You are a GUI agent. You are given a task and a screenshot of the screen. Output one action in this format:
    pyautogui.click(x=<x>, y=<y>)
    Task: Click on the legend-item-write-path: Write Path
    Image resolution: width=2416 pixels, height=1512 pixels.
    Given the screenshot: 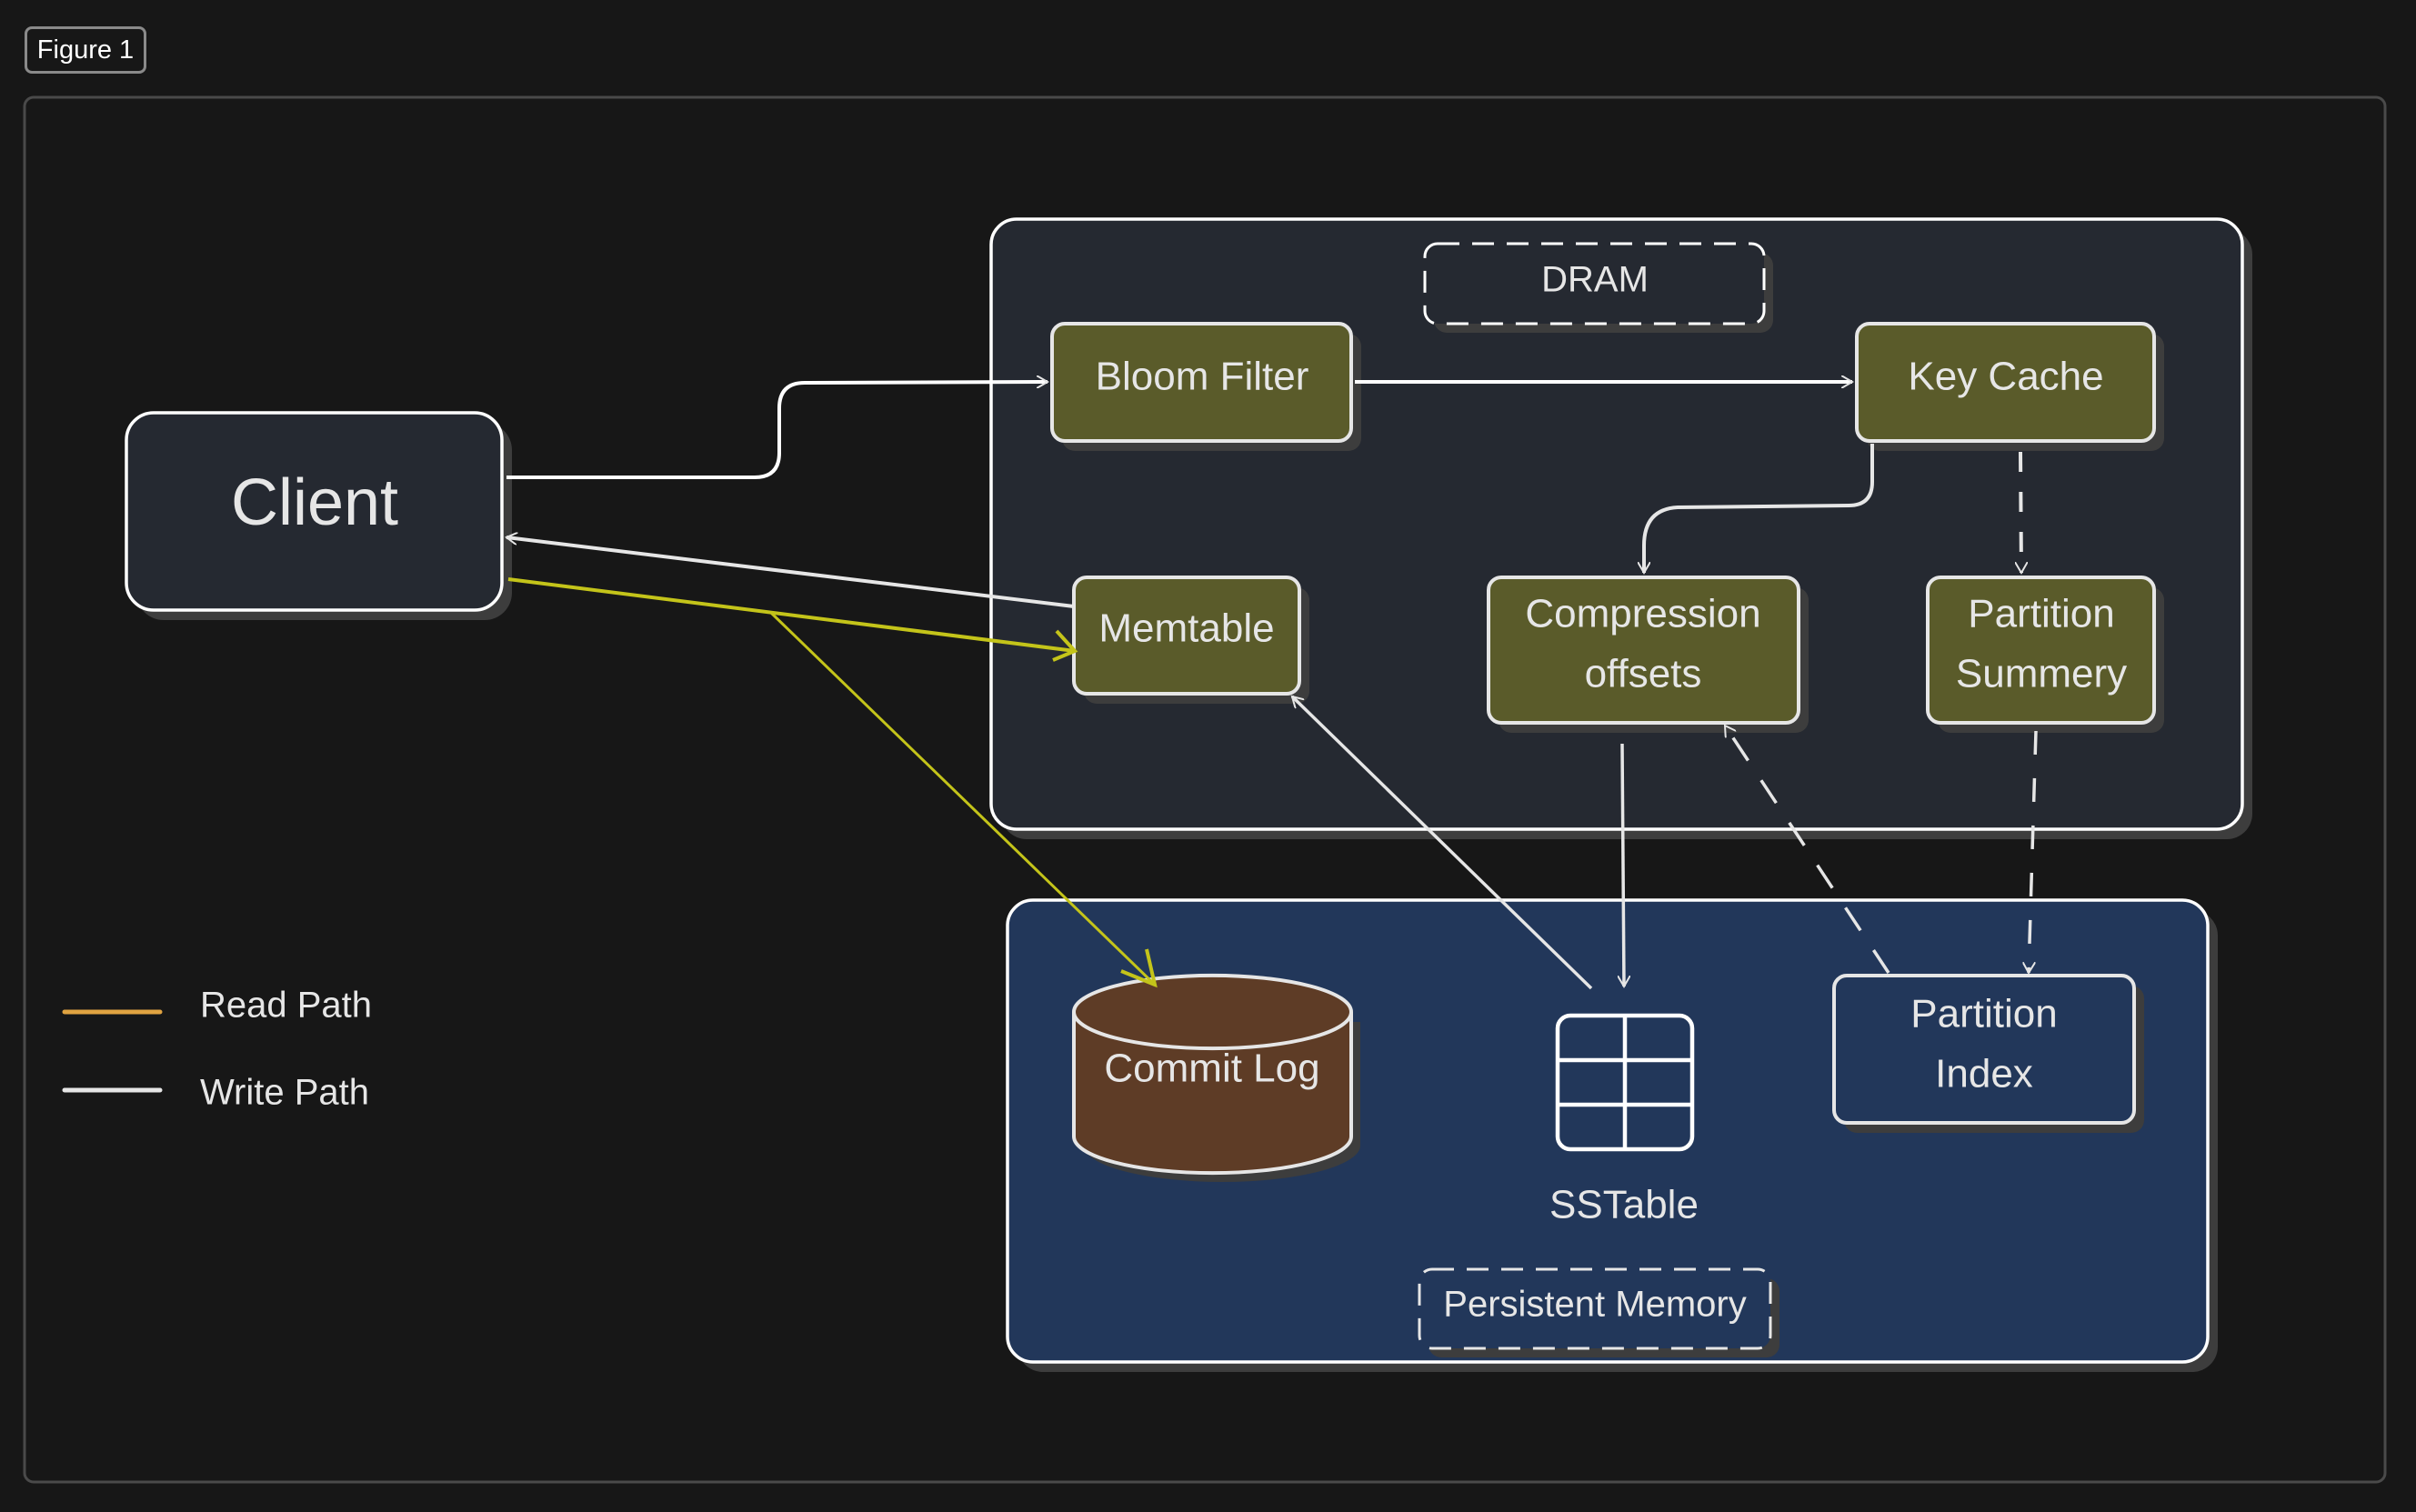 What is the action you would take?
    pyautogui.click(x=215, y=1093)
    